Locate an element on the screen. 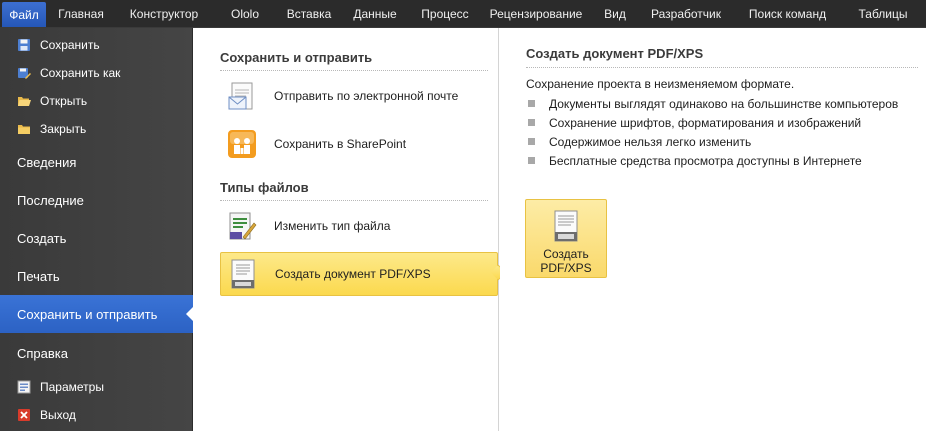 The width and height of the screenshot is (926, 431). sharepoint-icon is located at coordinates (242, 144).